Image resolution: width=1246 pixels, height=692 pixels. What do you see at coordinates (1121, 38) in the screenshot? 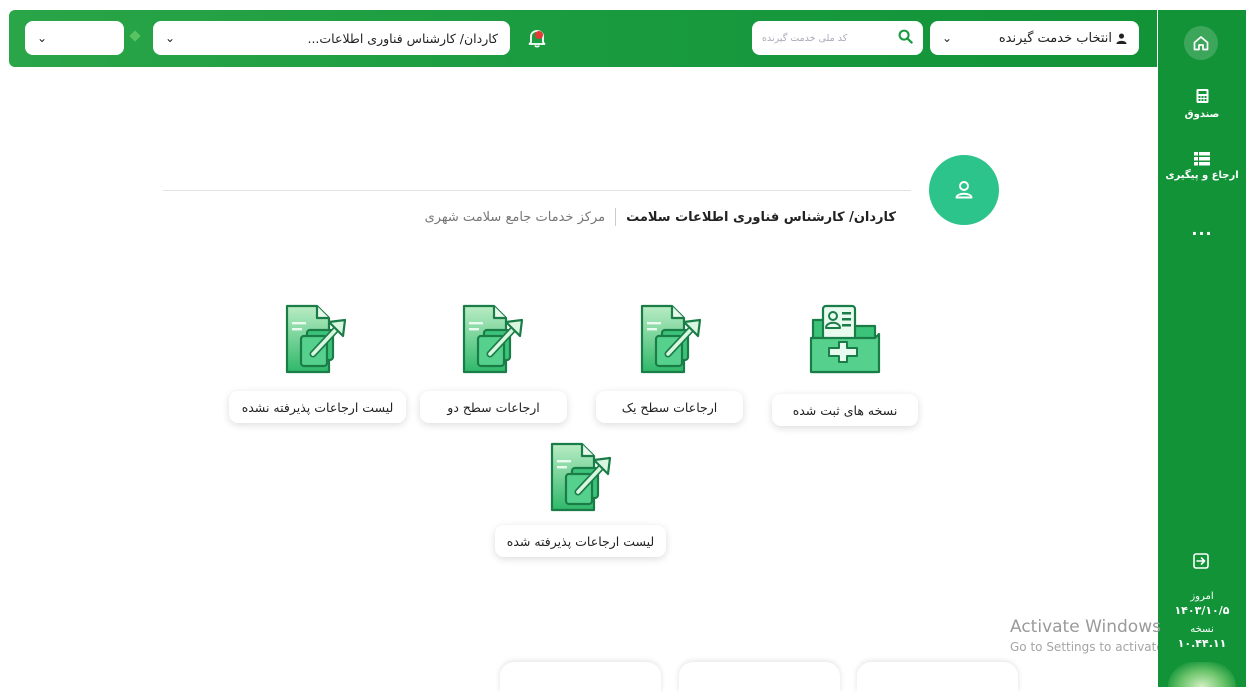
I see `user-icon` at bounding box center [1121, 38].